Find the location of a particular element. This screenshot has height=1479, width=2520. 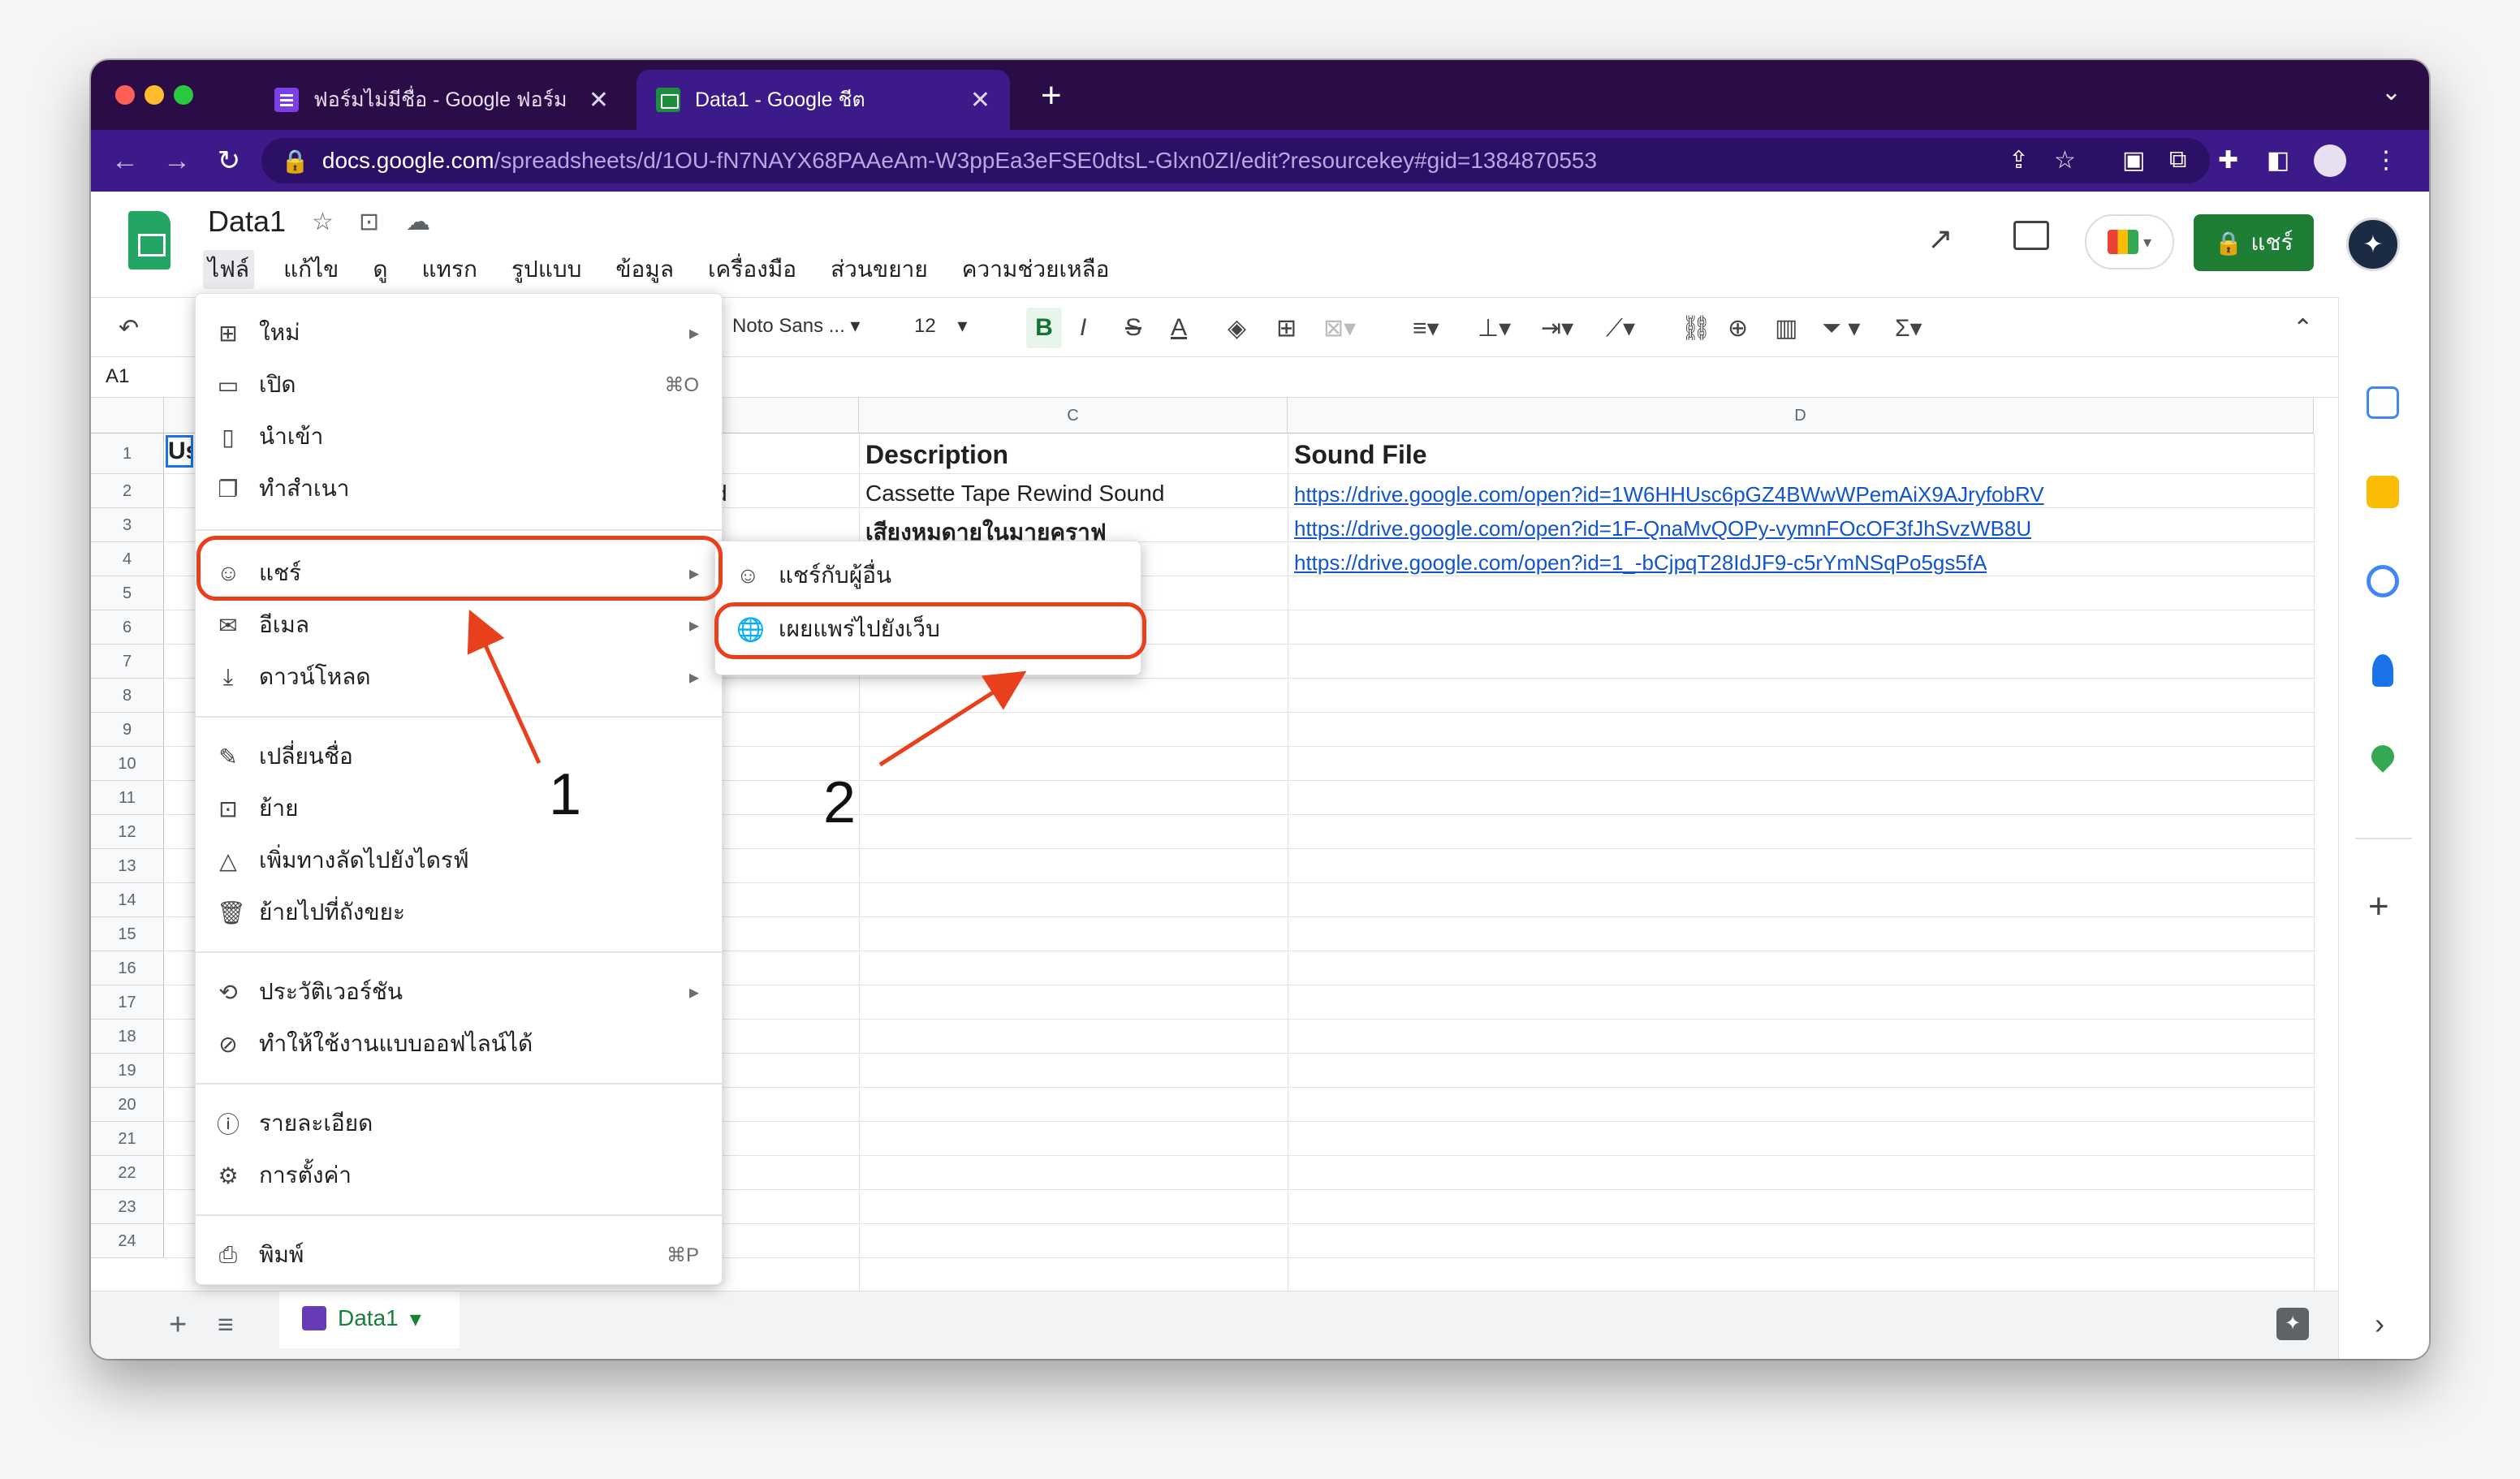

font-select: Noto Sans ... ▾ is located at coordinates (796, 326).